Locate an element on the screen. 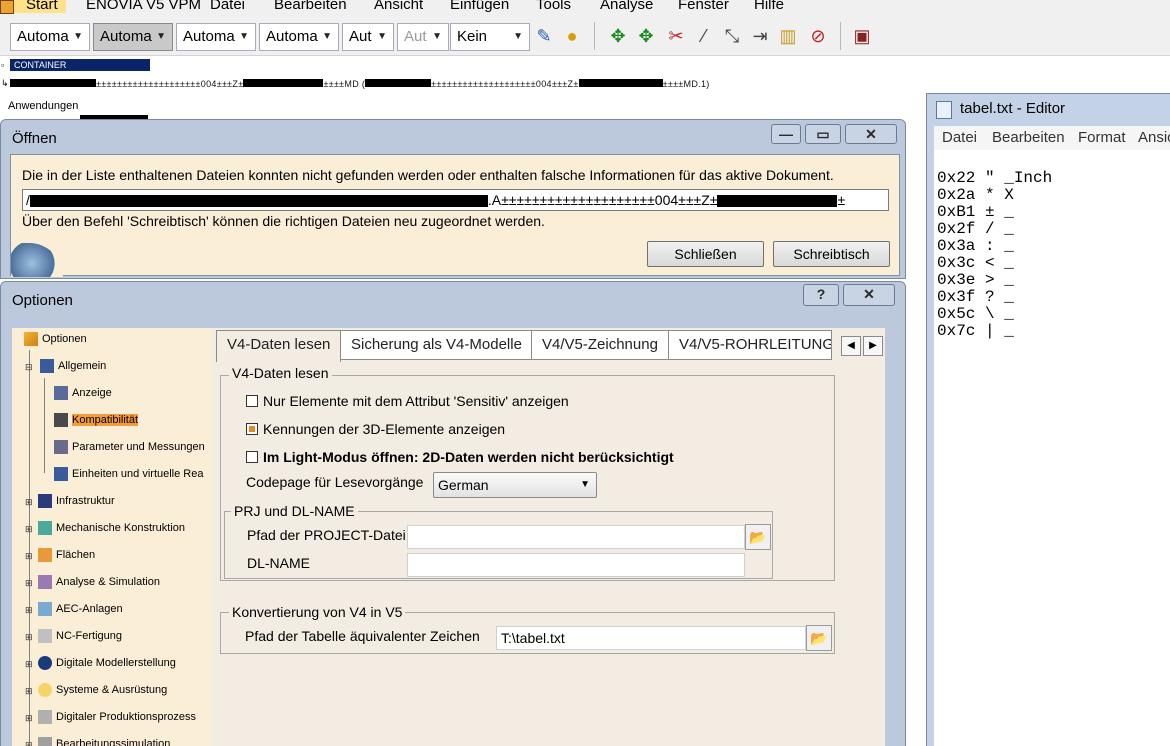 The height and width of the screenshot is (746, 1170). tree-item-nc: NC-Fertigung is located at coordinates (80, 636).